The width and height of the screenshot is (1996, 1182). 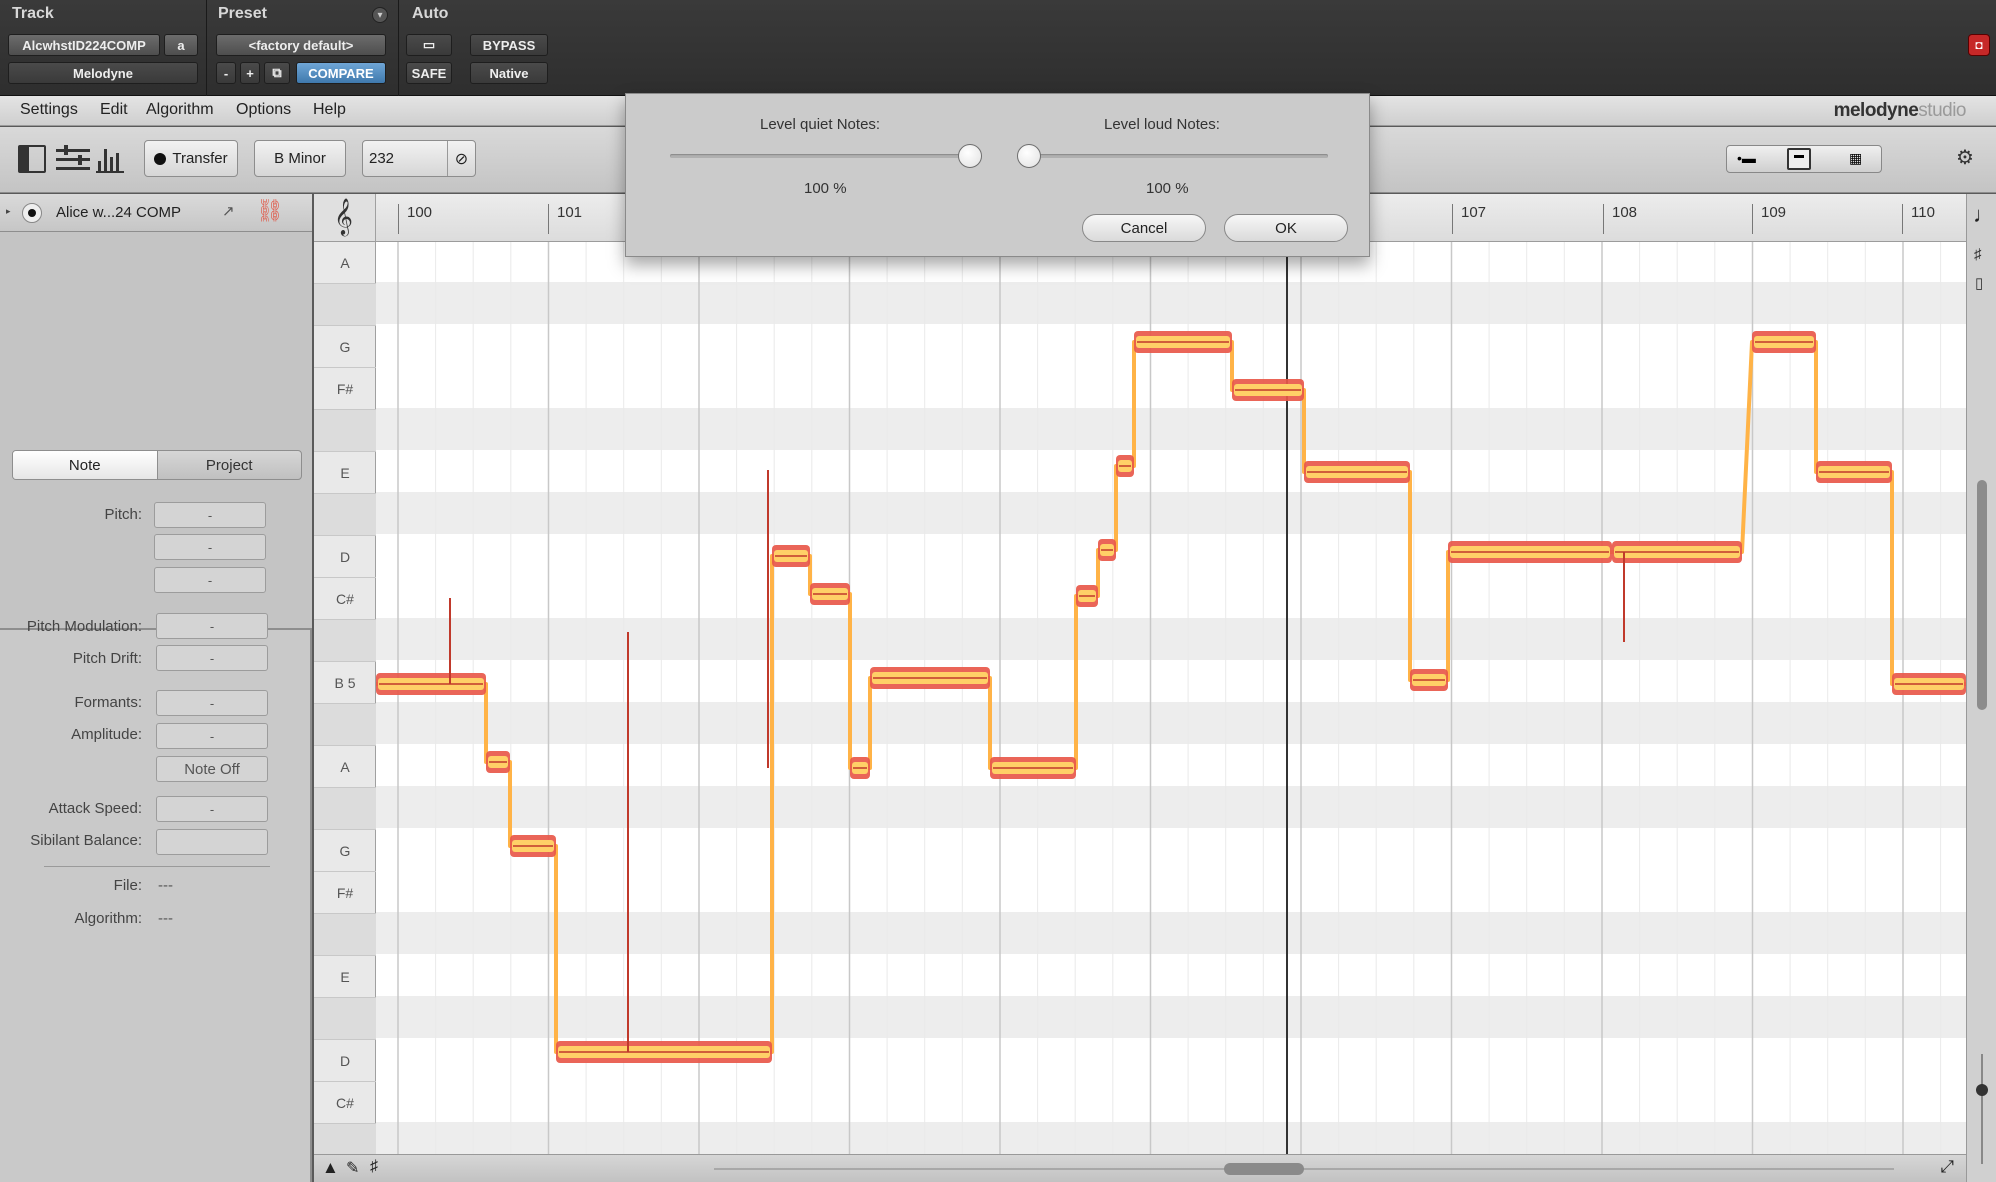 I want to click on zoom-vertical-icon: ▯, so click(x=1979, y=283).